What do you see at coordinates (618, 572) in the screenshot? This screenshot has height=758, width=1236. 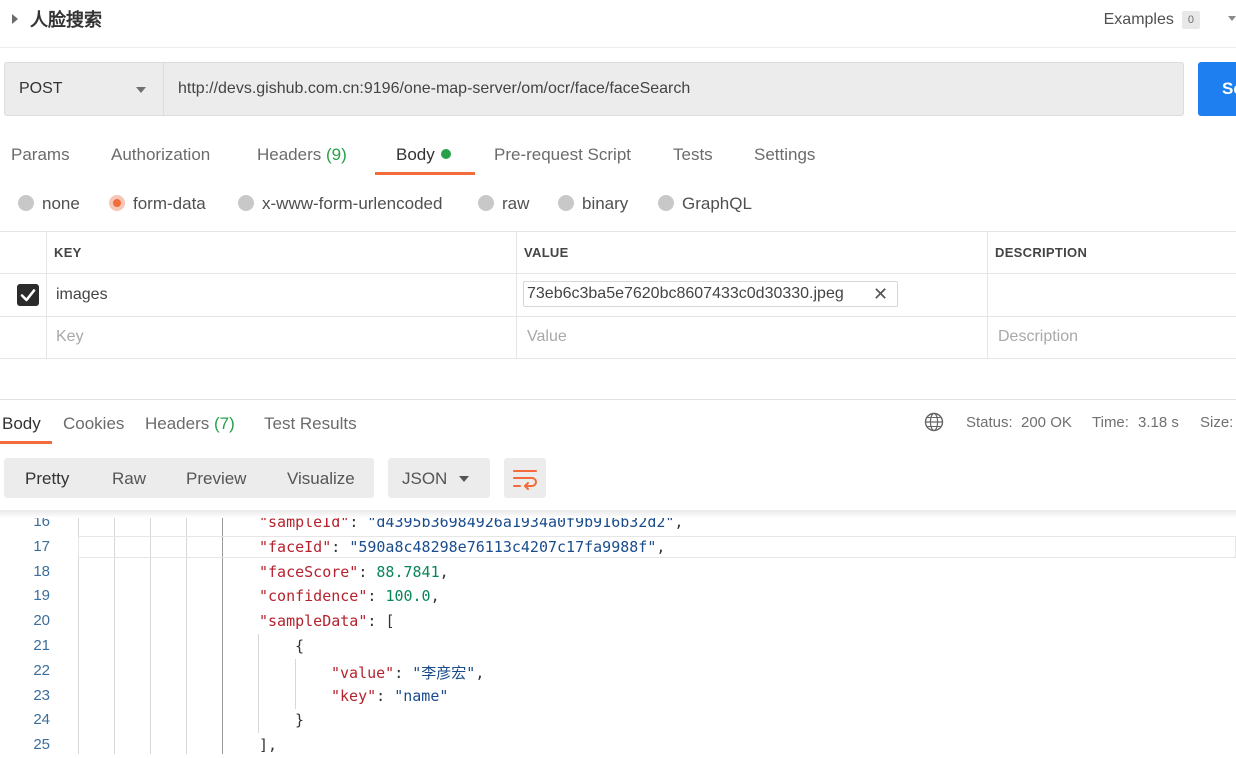 I see `code-line: 18 "faceScore": 88.7841,` at bounding box center [618, 572].